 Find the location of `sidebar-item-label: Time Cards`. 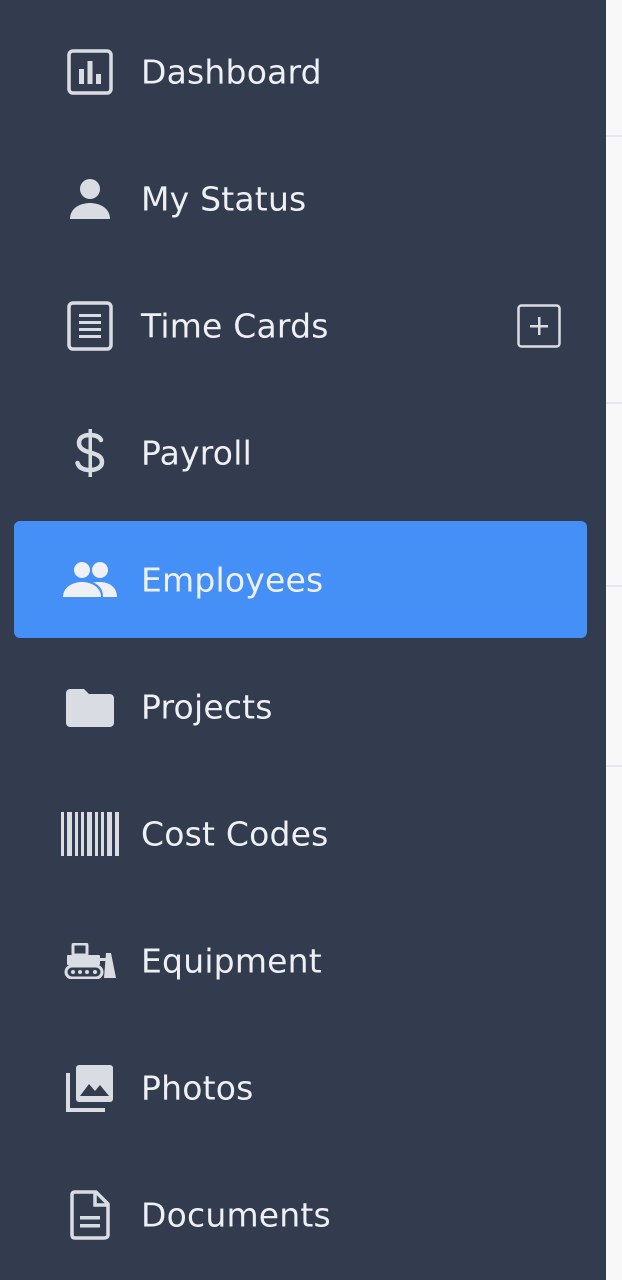

sidebar-item-label: Time Cards is located at coordinates (235, 325).